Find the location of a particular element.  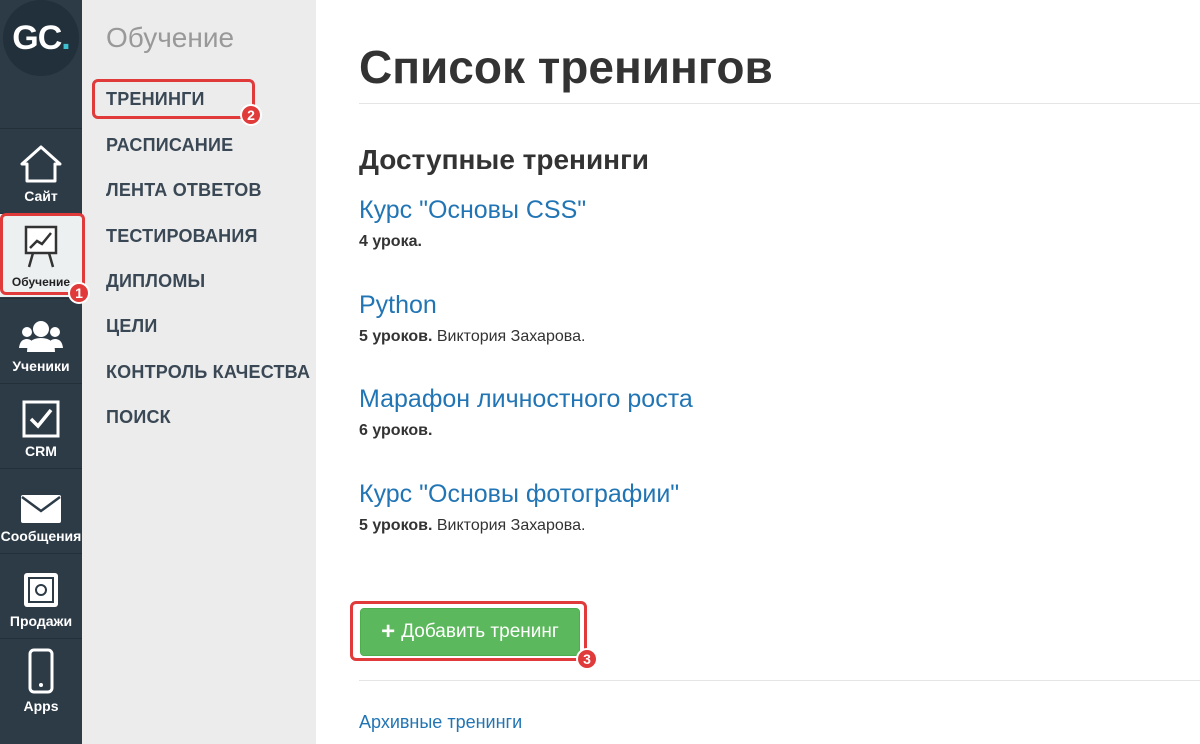

home-icon is located at coordinates (41, 164).